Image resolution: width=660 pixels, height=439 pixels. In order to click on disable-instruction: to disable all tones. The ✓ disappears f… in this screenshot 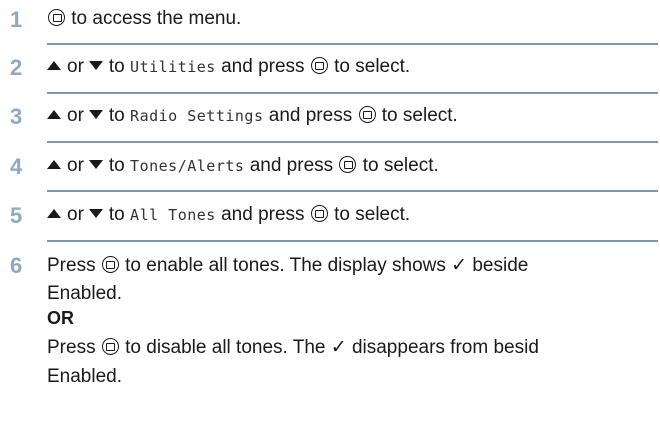, I will do `click(332, 347)`.